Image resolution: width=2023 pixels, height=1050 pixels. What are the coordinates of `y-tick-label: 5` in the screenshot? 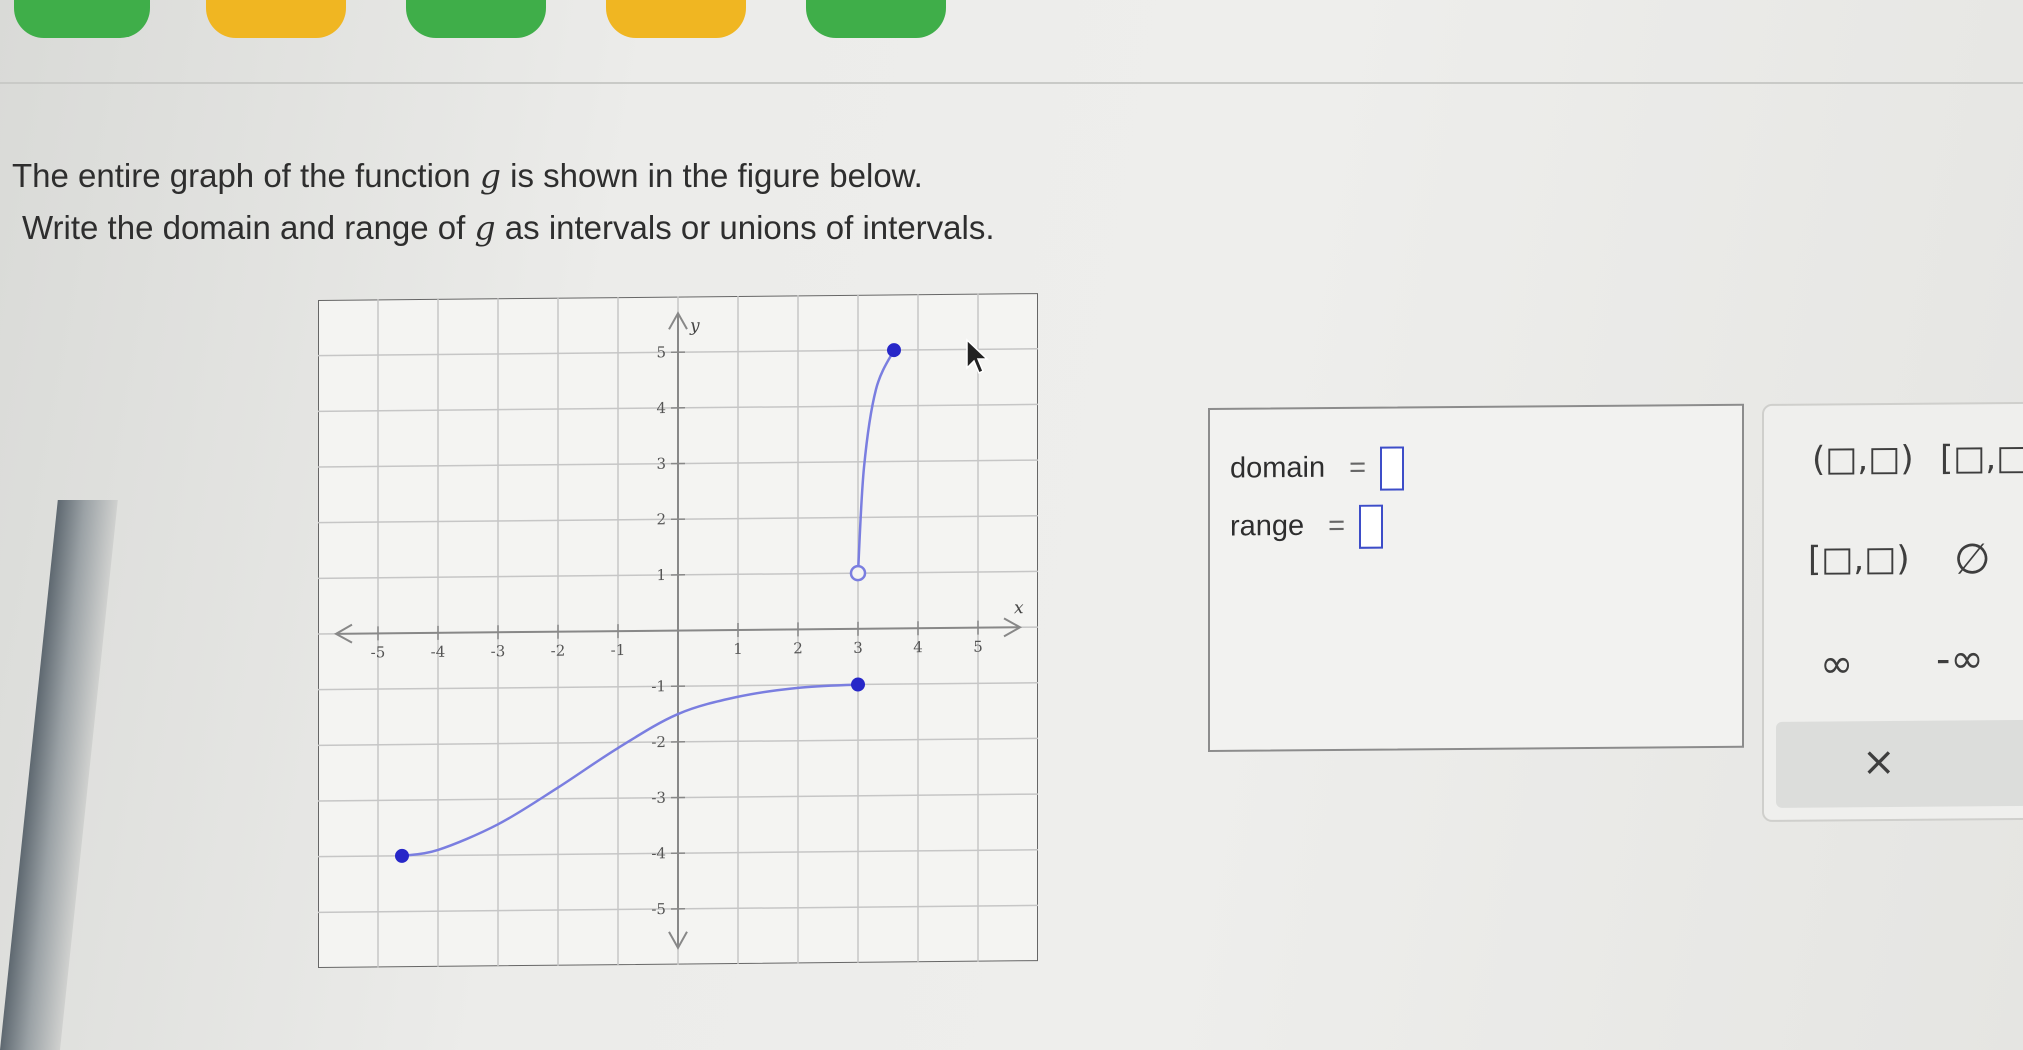 It's located at (661, 352).